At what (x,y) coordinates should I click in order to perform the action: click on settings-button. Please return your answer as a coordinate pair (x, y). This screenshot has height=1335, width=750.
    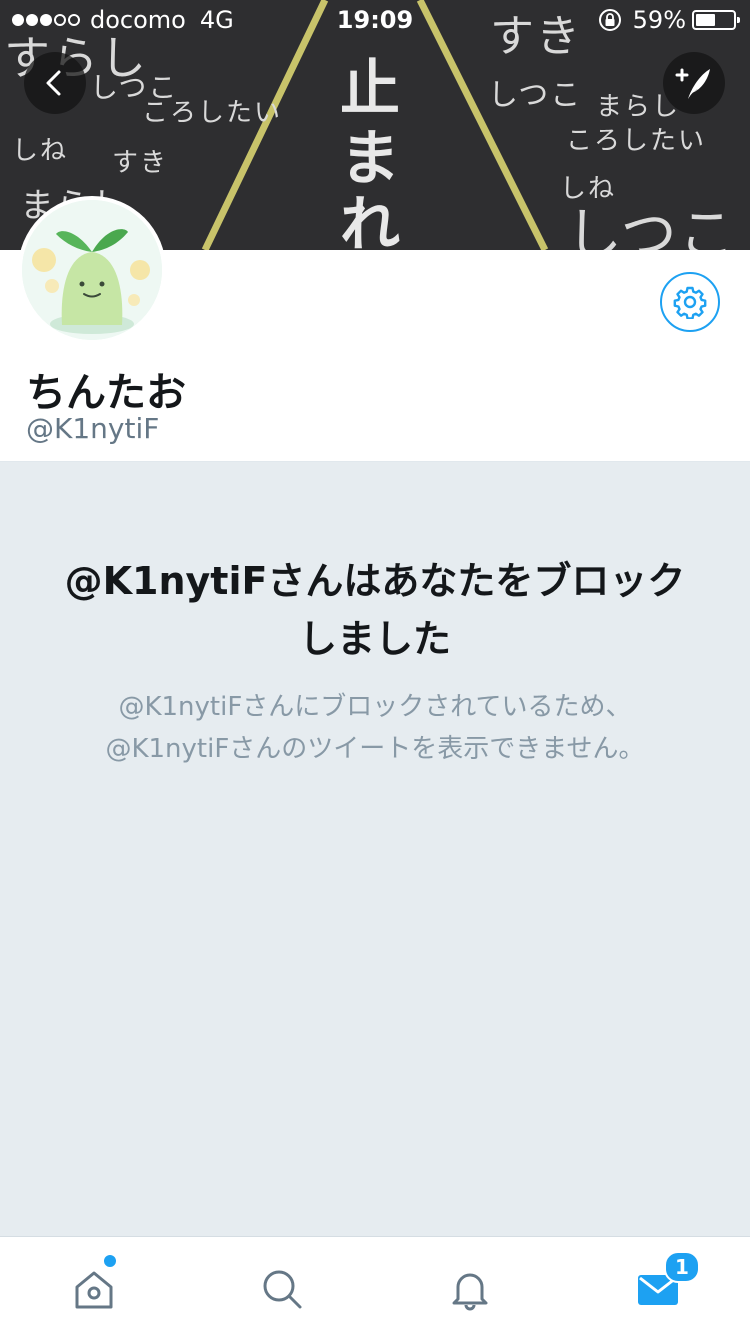
    Looking at the image, I should click on (690, 302).